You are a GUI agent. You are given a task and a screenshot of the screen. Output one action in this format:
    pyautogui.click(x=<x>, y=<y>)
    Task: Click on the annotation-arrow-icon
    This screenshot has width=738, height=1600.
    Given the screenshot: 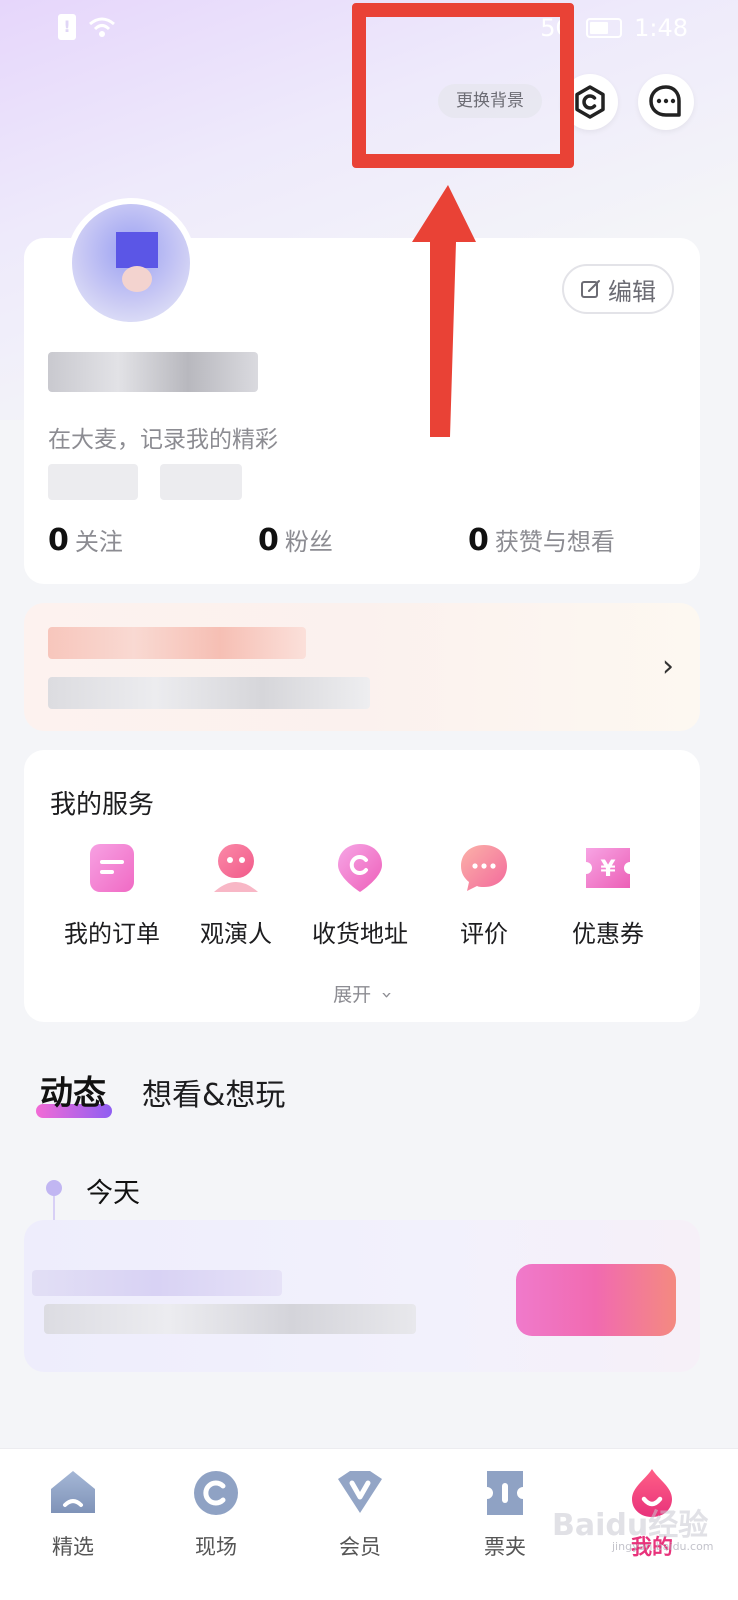 What is the action you would take?
    pyautogui.click(x=444, y=311)
    